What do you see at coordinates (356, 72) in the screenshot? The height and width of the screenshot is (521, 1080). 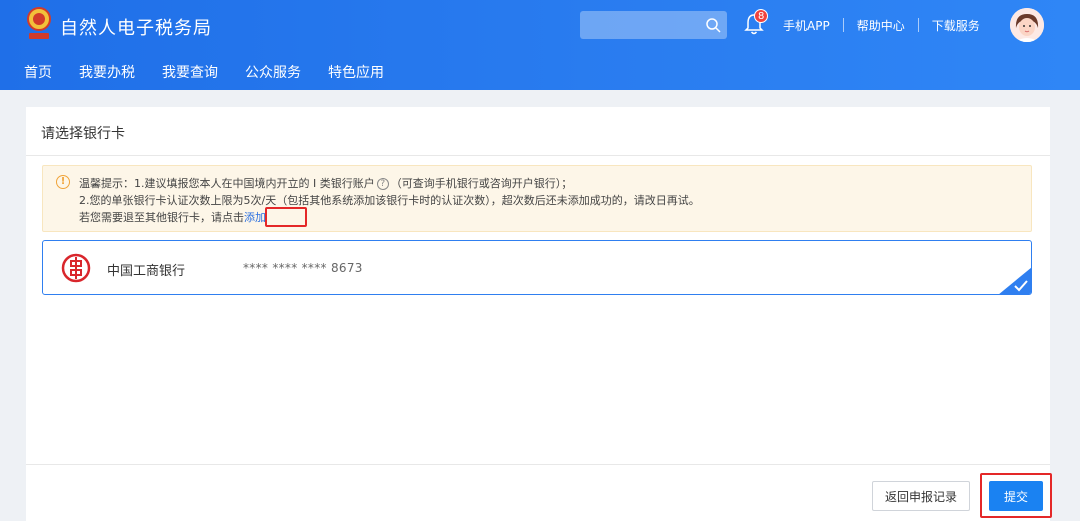 I see `nav-featured-apps: 特色应用` at bounding box center [356, 72].